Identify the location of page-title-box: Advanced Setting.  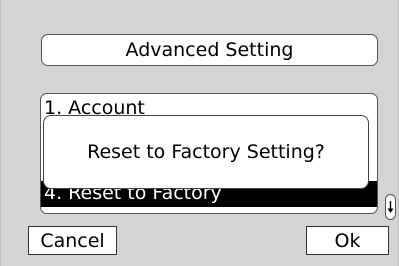
(209, 50).